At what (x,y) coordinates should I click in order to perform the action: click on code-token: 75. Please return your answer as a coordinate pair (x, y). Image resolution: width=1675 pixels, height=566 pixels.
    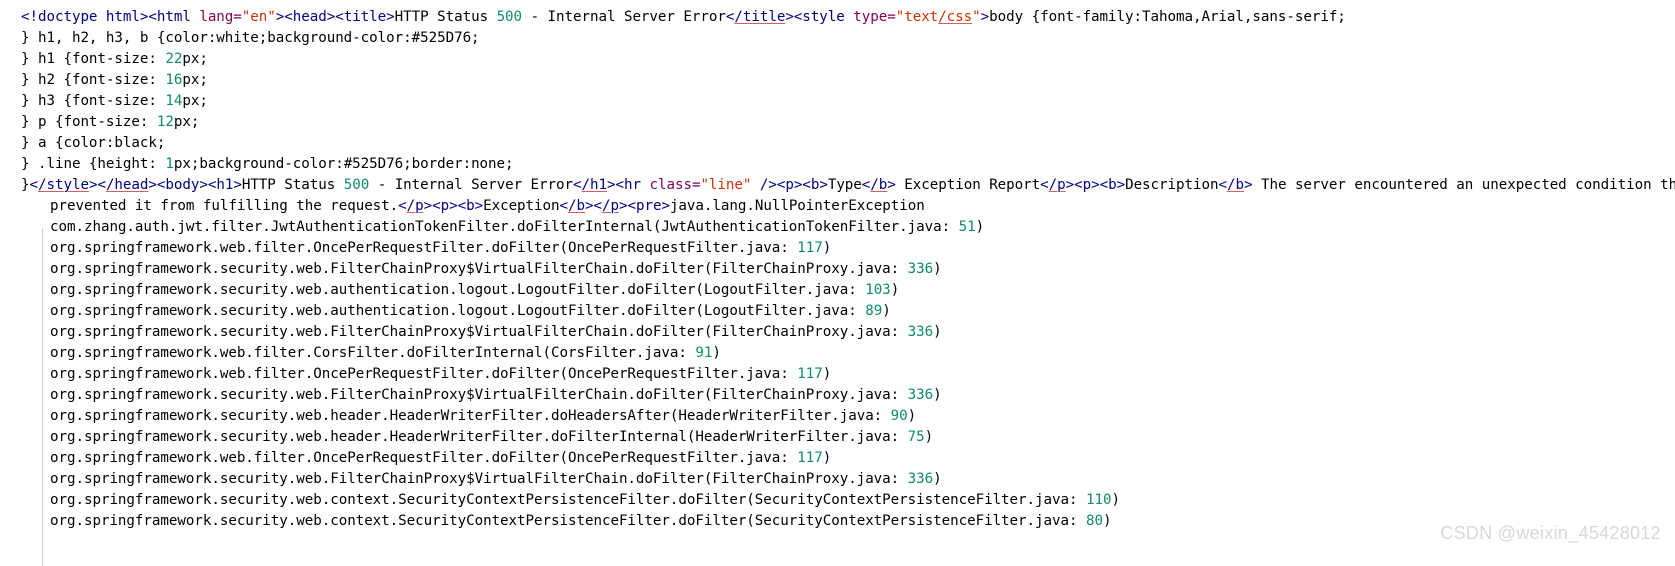
    Looking at the image, I should click on (916, 437).